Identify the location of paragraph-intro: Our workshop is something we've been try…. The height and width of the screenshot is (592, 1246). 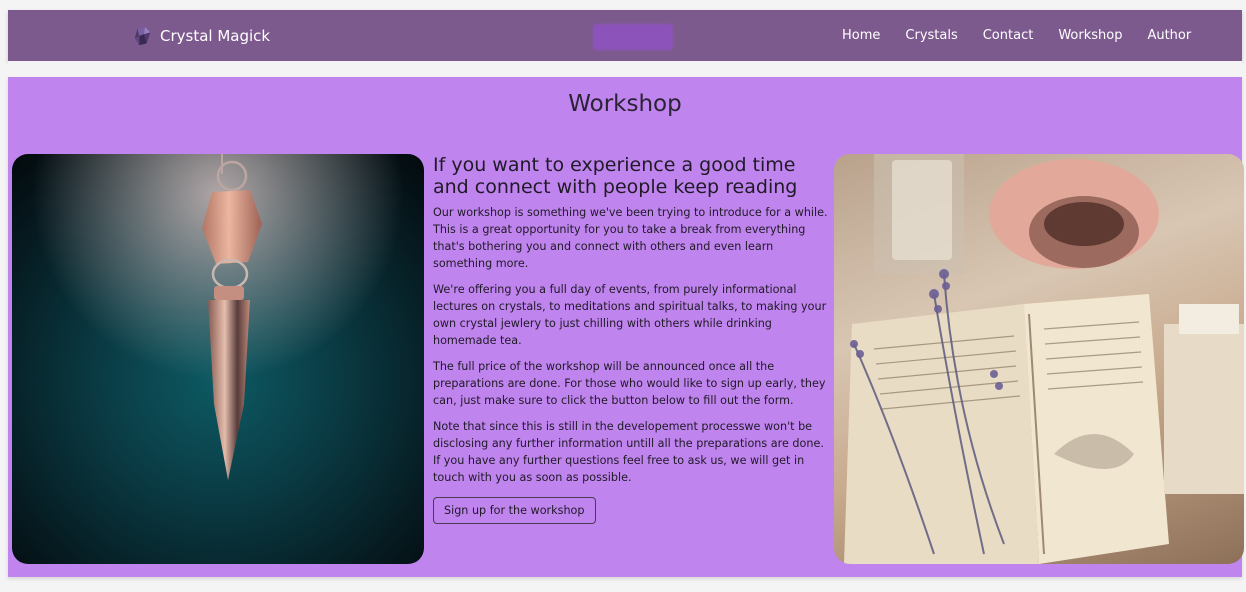
(630, 238).